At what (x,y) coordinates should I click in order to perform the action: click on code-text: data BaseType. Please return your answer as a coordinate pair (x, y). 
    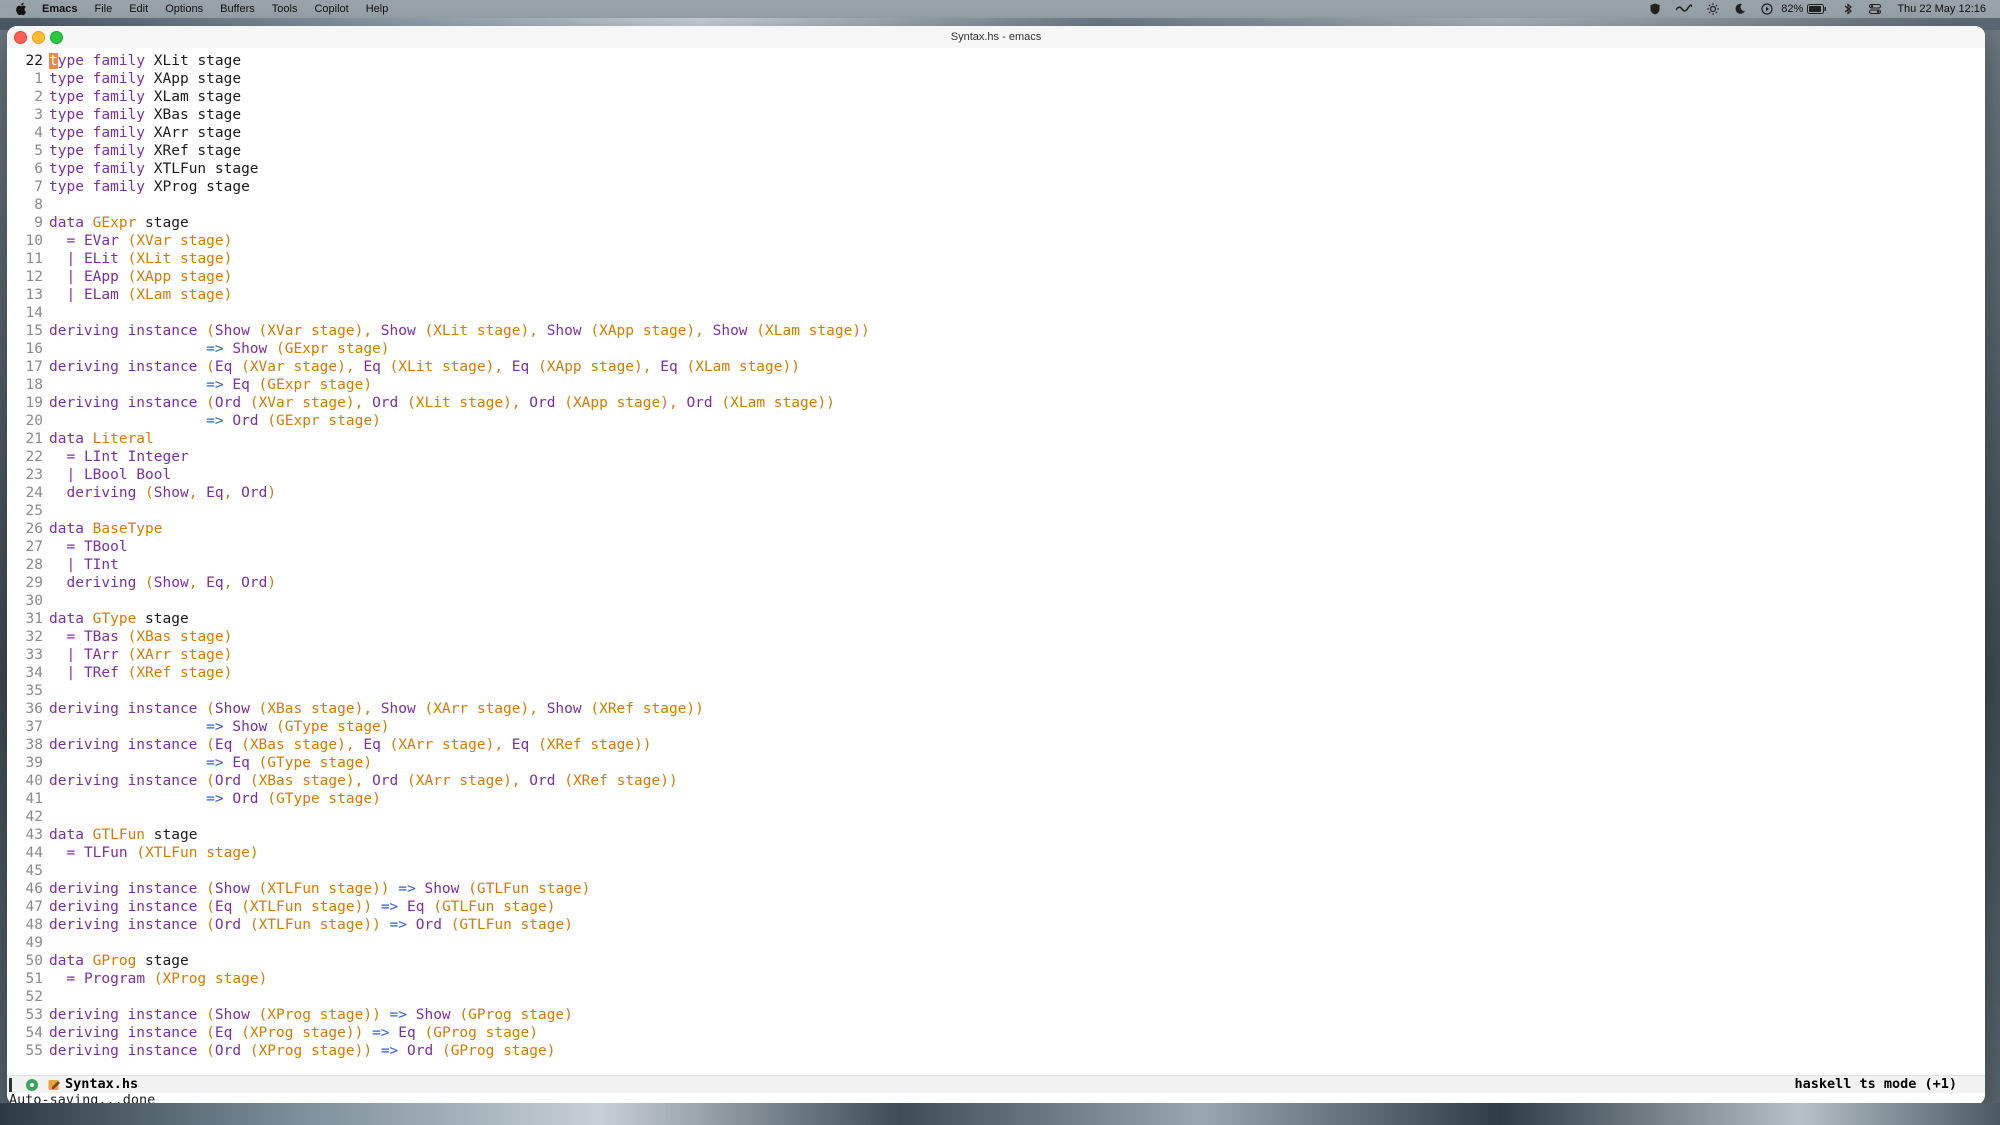
    Looking at the image, I should click on (106, 529).